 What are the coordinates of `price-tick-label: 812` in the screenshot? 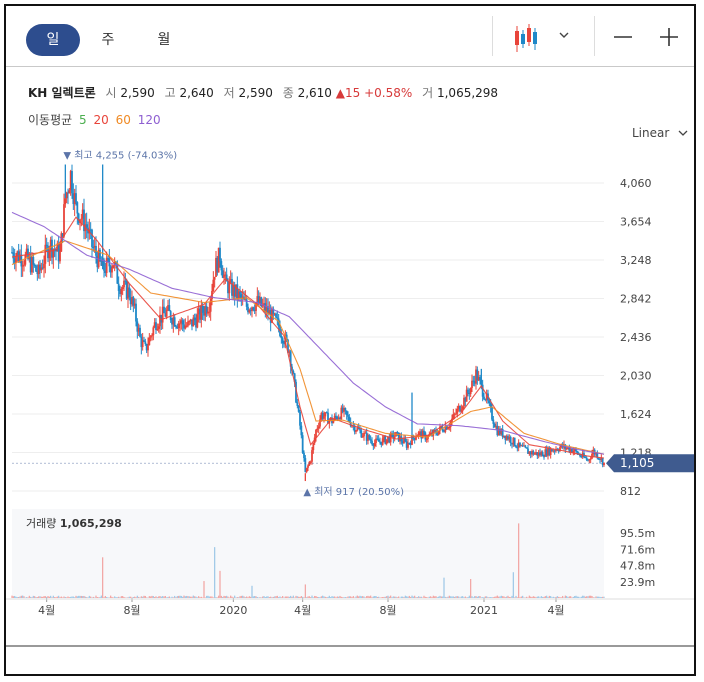 It's located at (630, 491).